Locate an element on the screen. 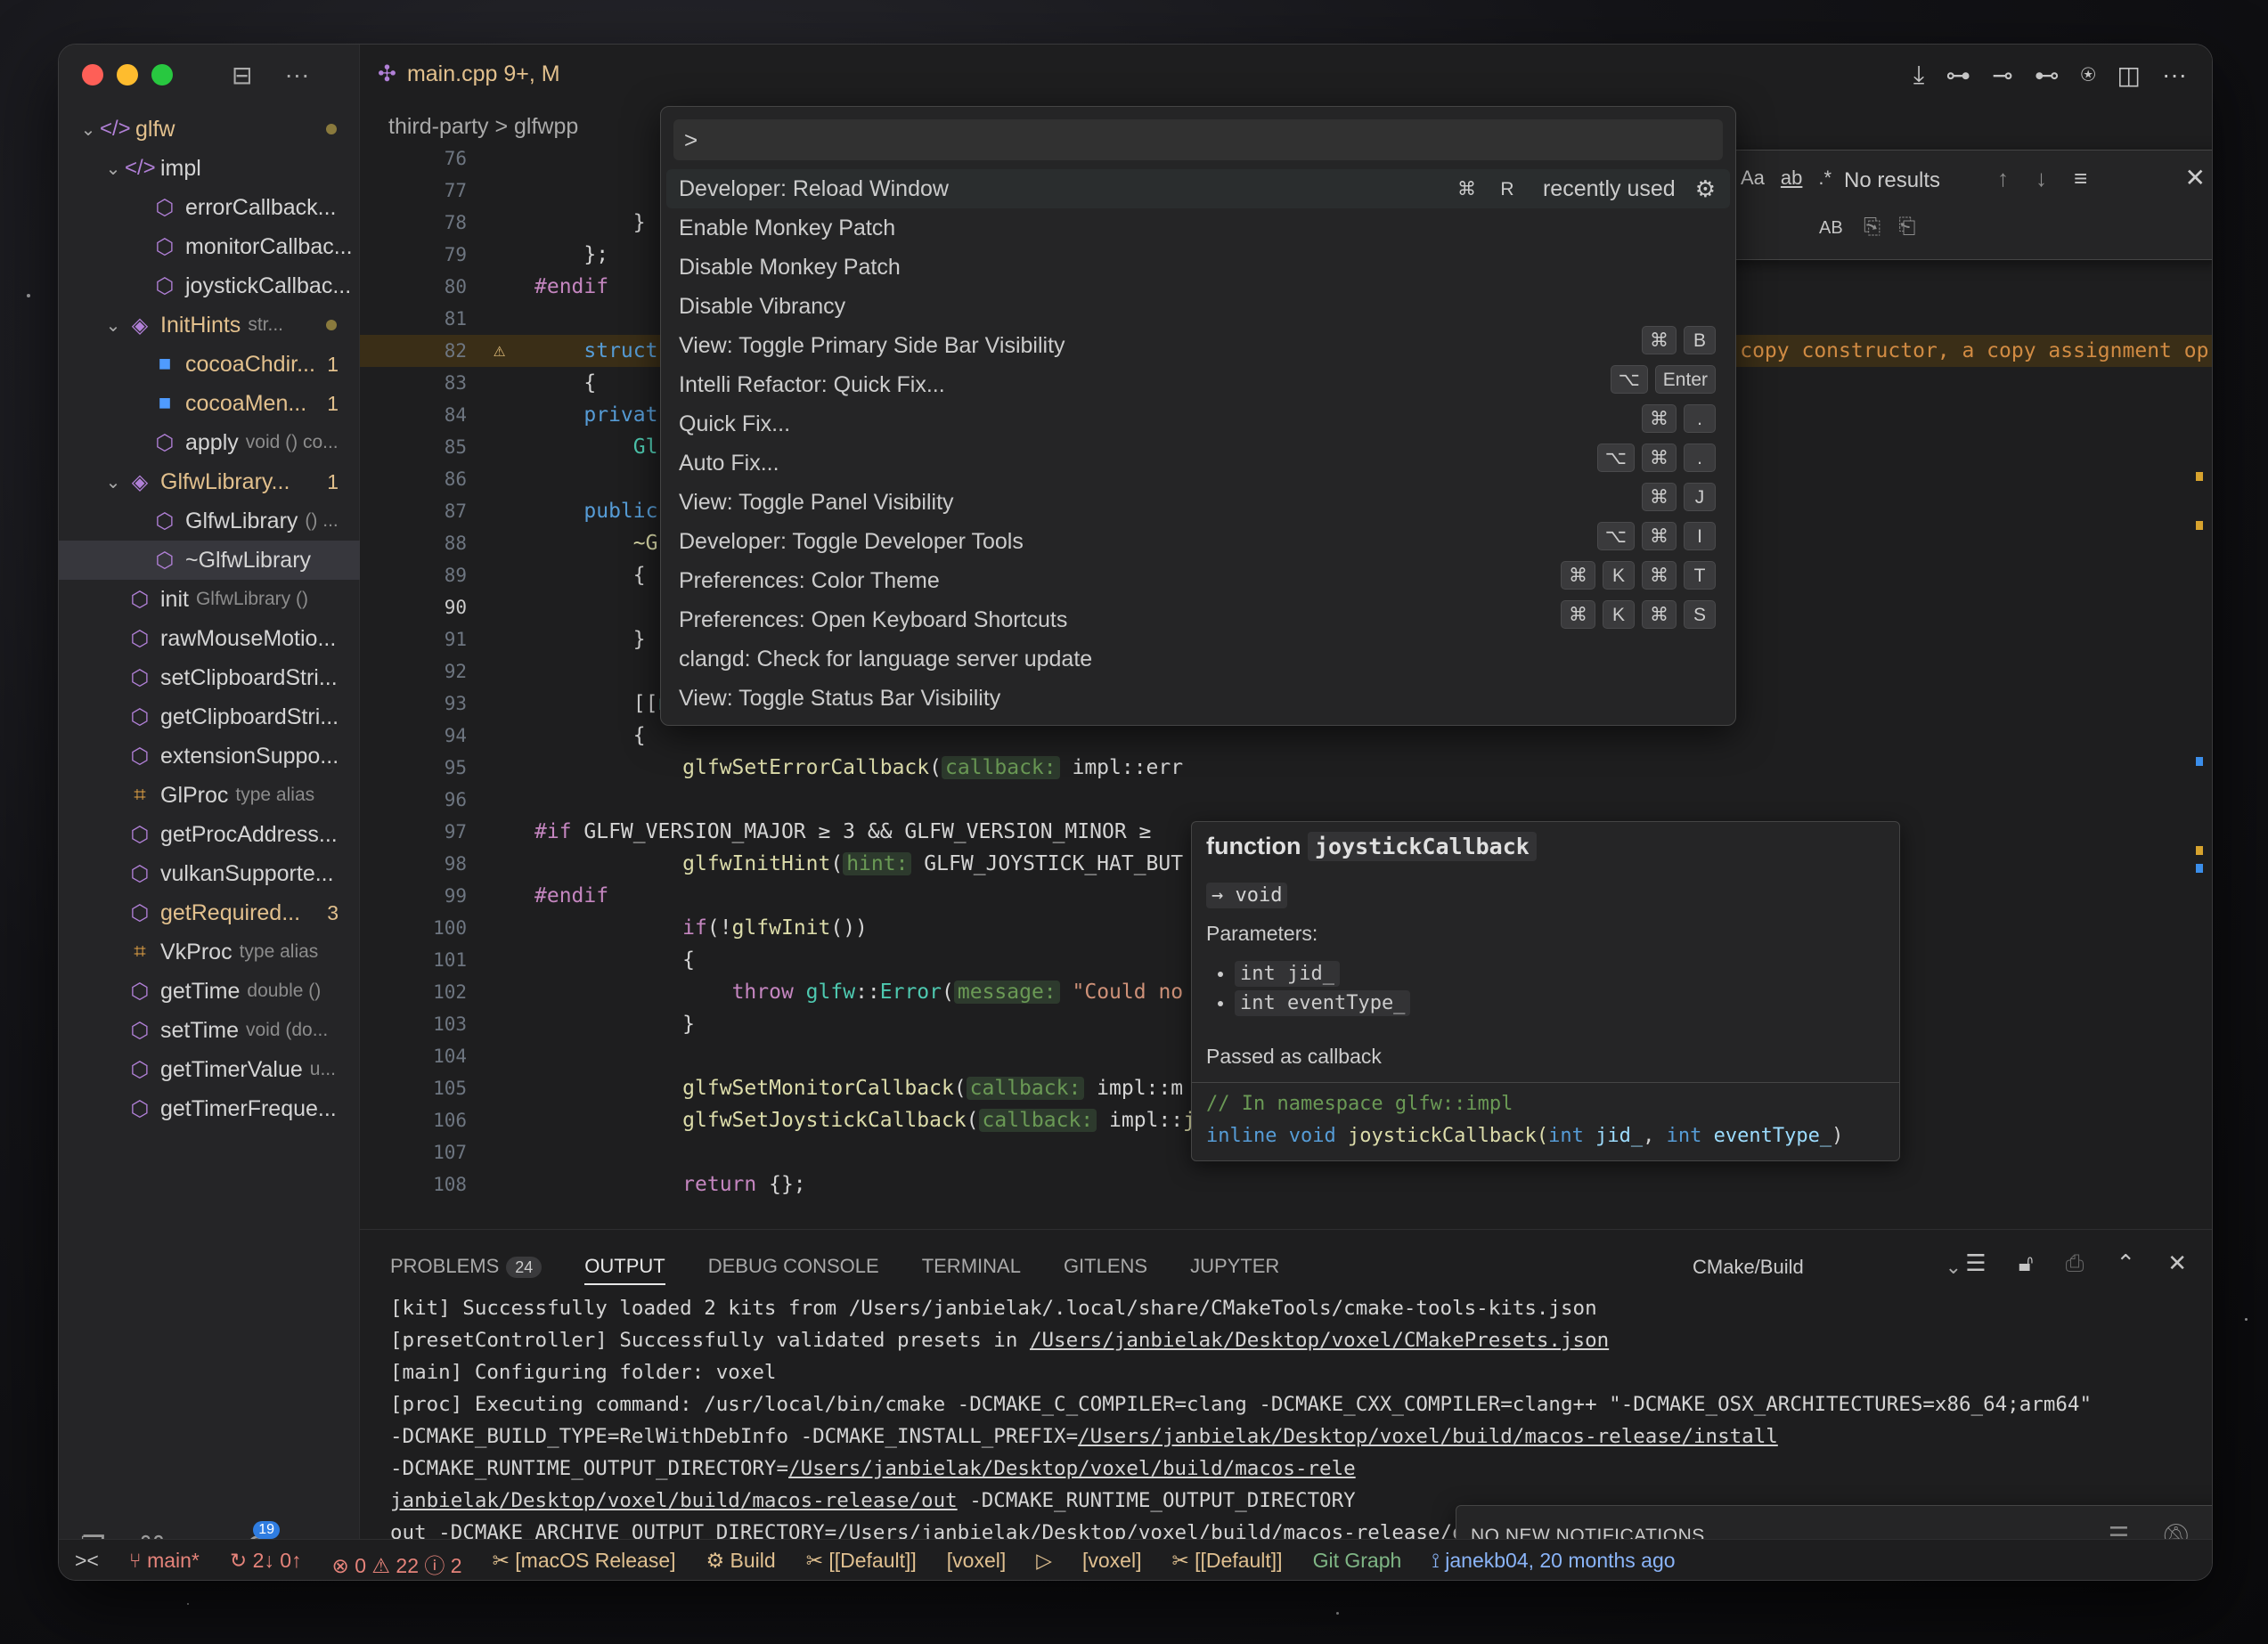 Image resolution: width=2268 pixels, height=1644 pixels. branch-item: ⑂ main* is located at coordinates (164, 1564).